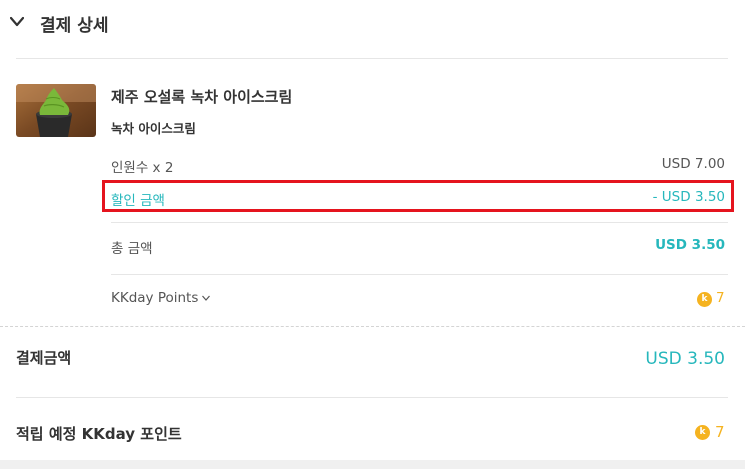 The width and height of the screenshot is (745, 469). I want to click on dashed-divider, so click(372, 326).